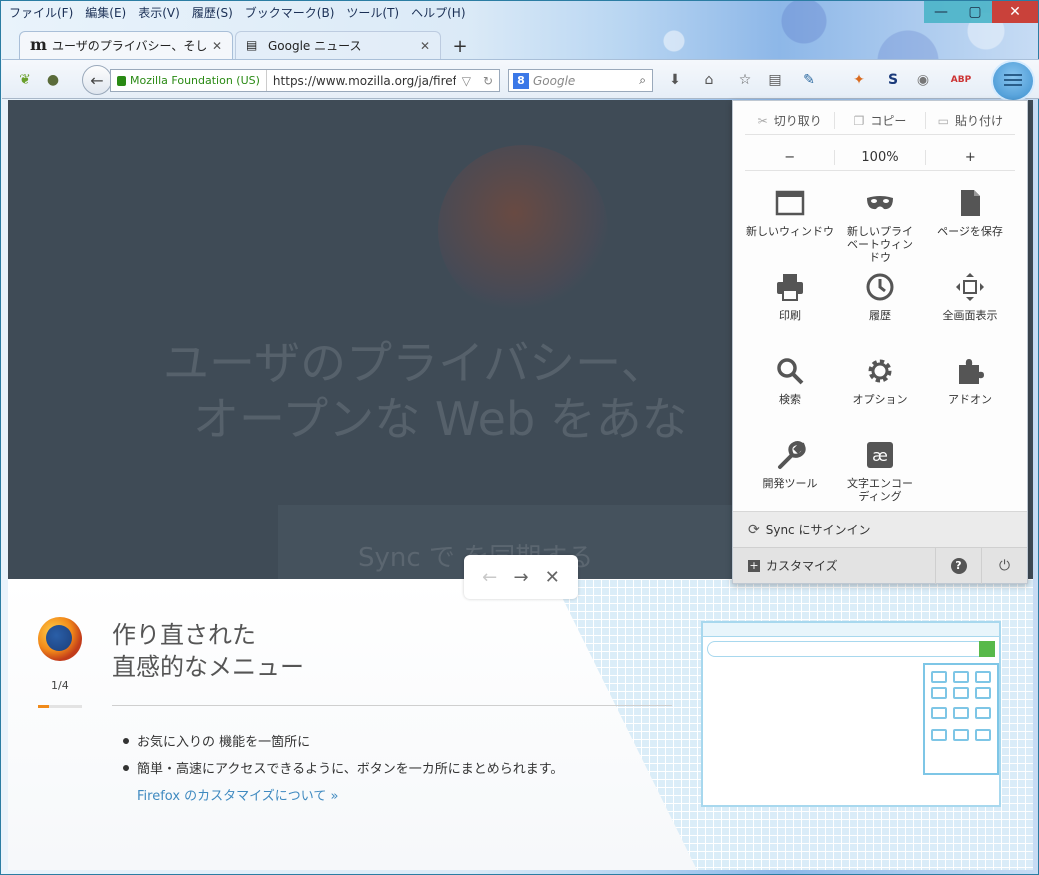  What do you see at coordinates (440, 419) in the screenshot?
I see `hero-title-line2: オープンな Web をあな` at bounding box center [440, 419].